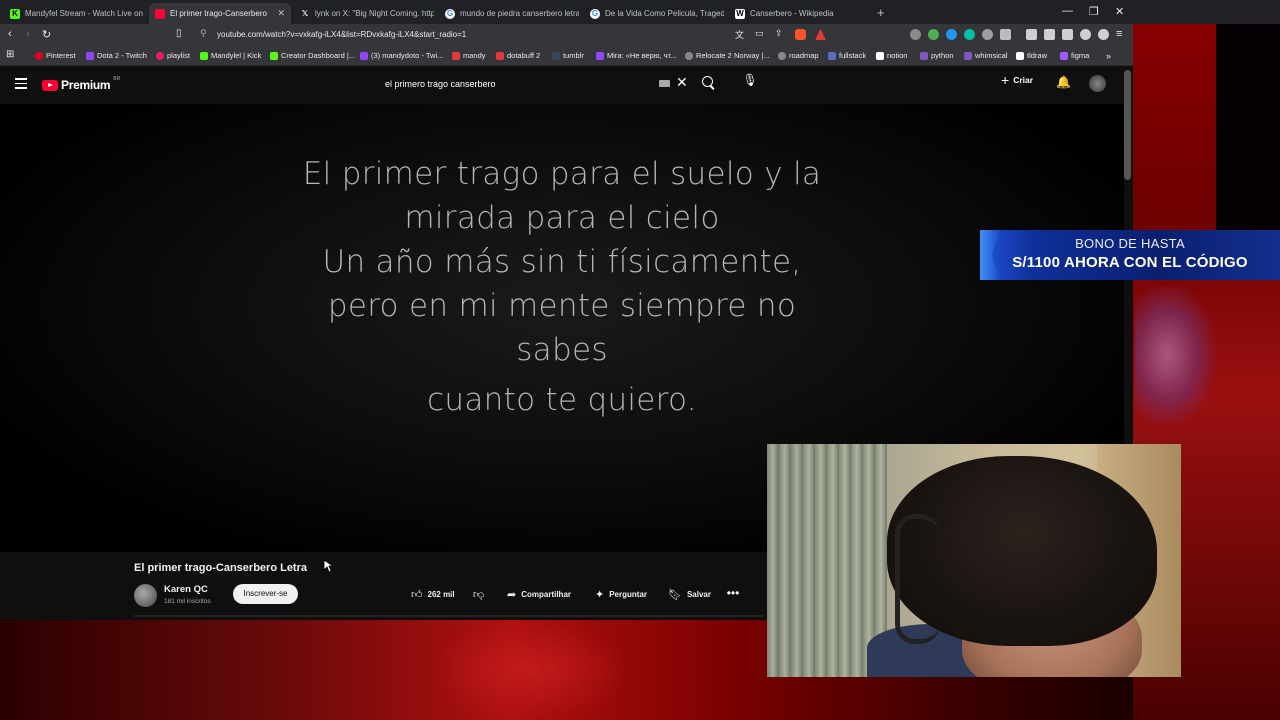 This screenshot has width=1280, height=720. What do you see at coordinates (116, 55) in the screenshot?
I see `bookmark-item: Dota 2 - Twitch` at bounding box center [116, 55].